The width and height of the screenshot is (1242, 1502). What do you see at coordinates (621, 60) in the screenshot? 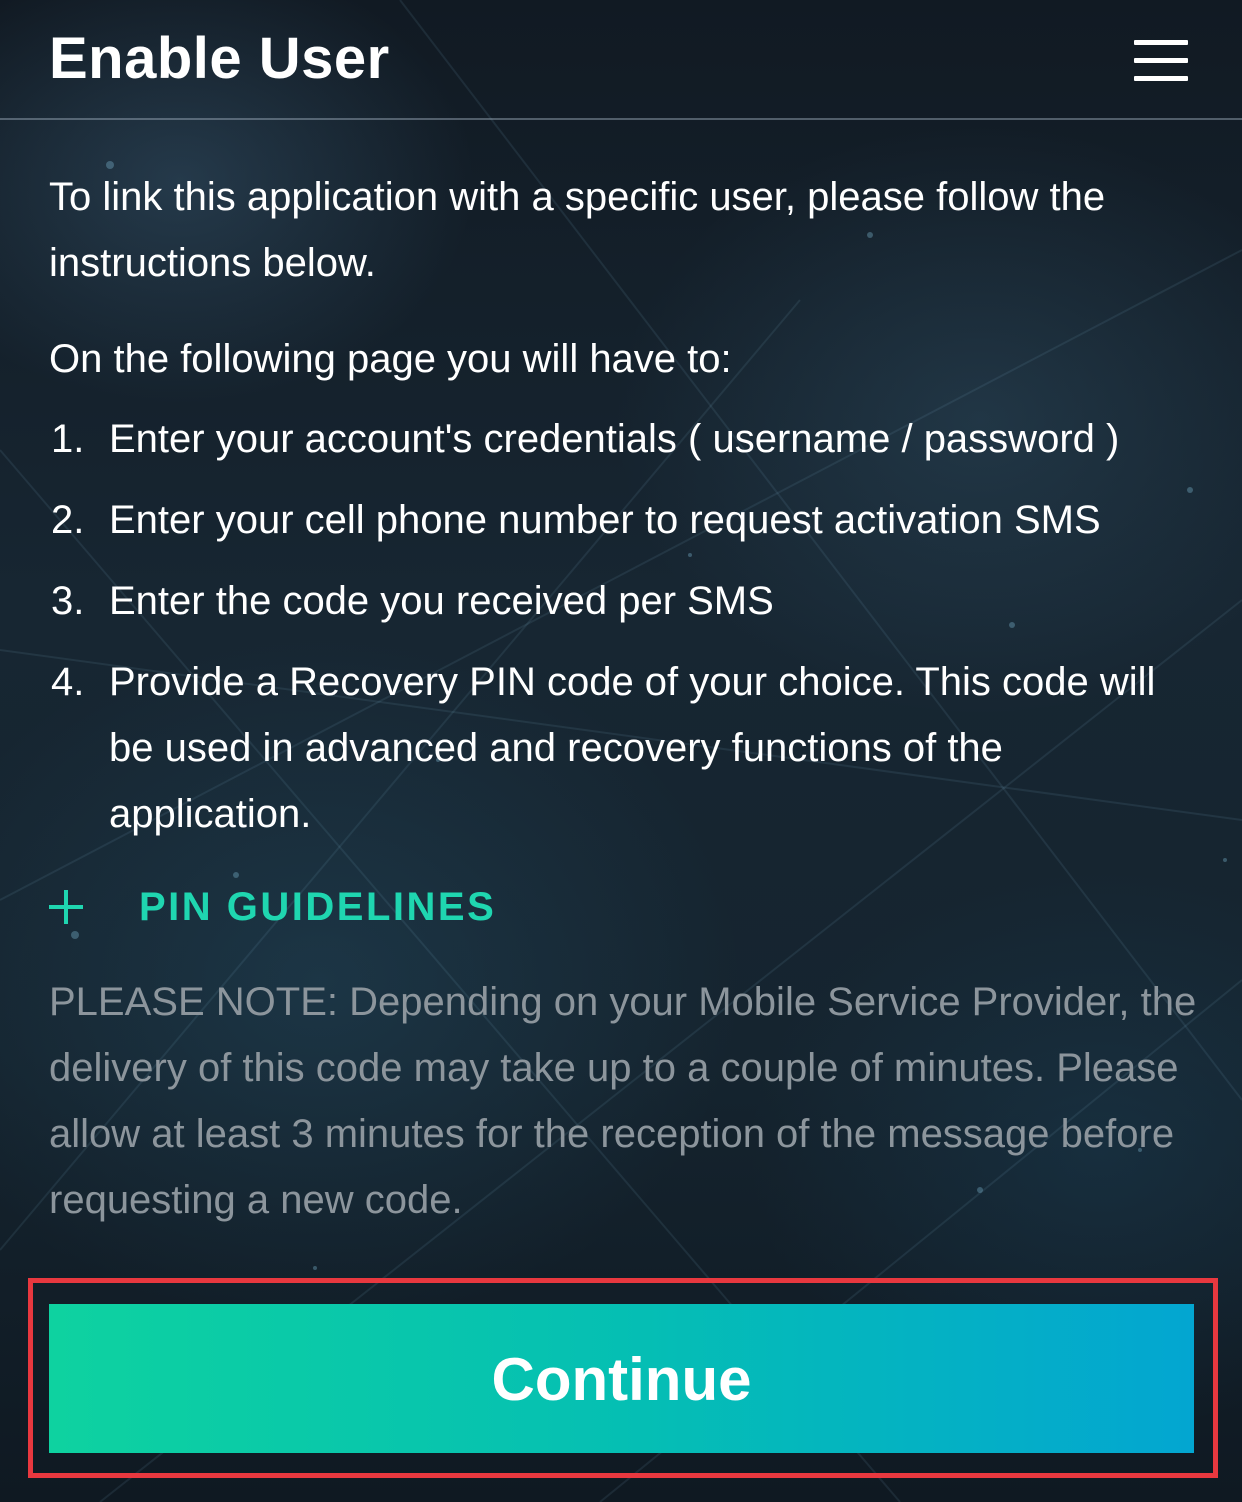
I see `app-header: Enable User` at bounding box center [621, 60].